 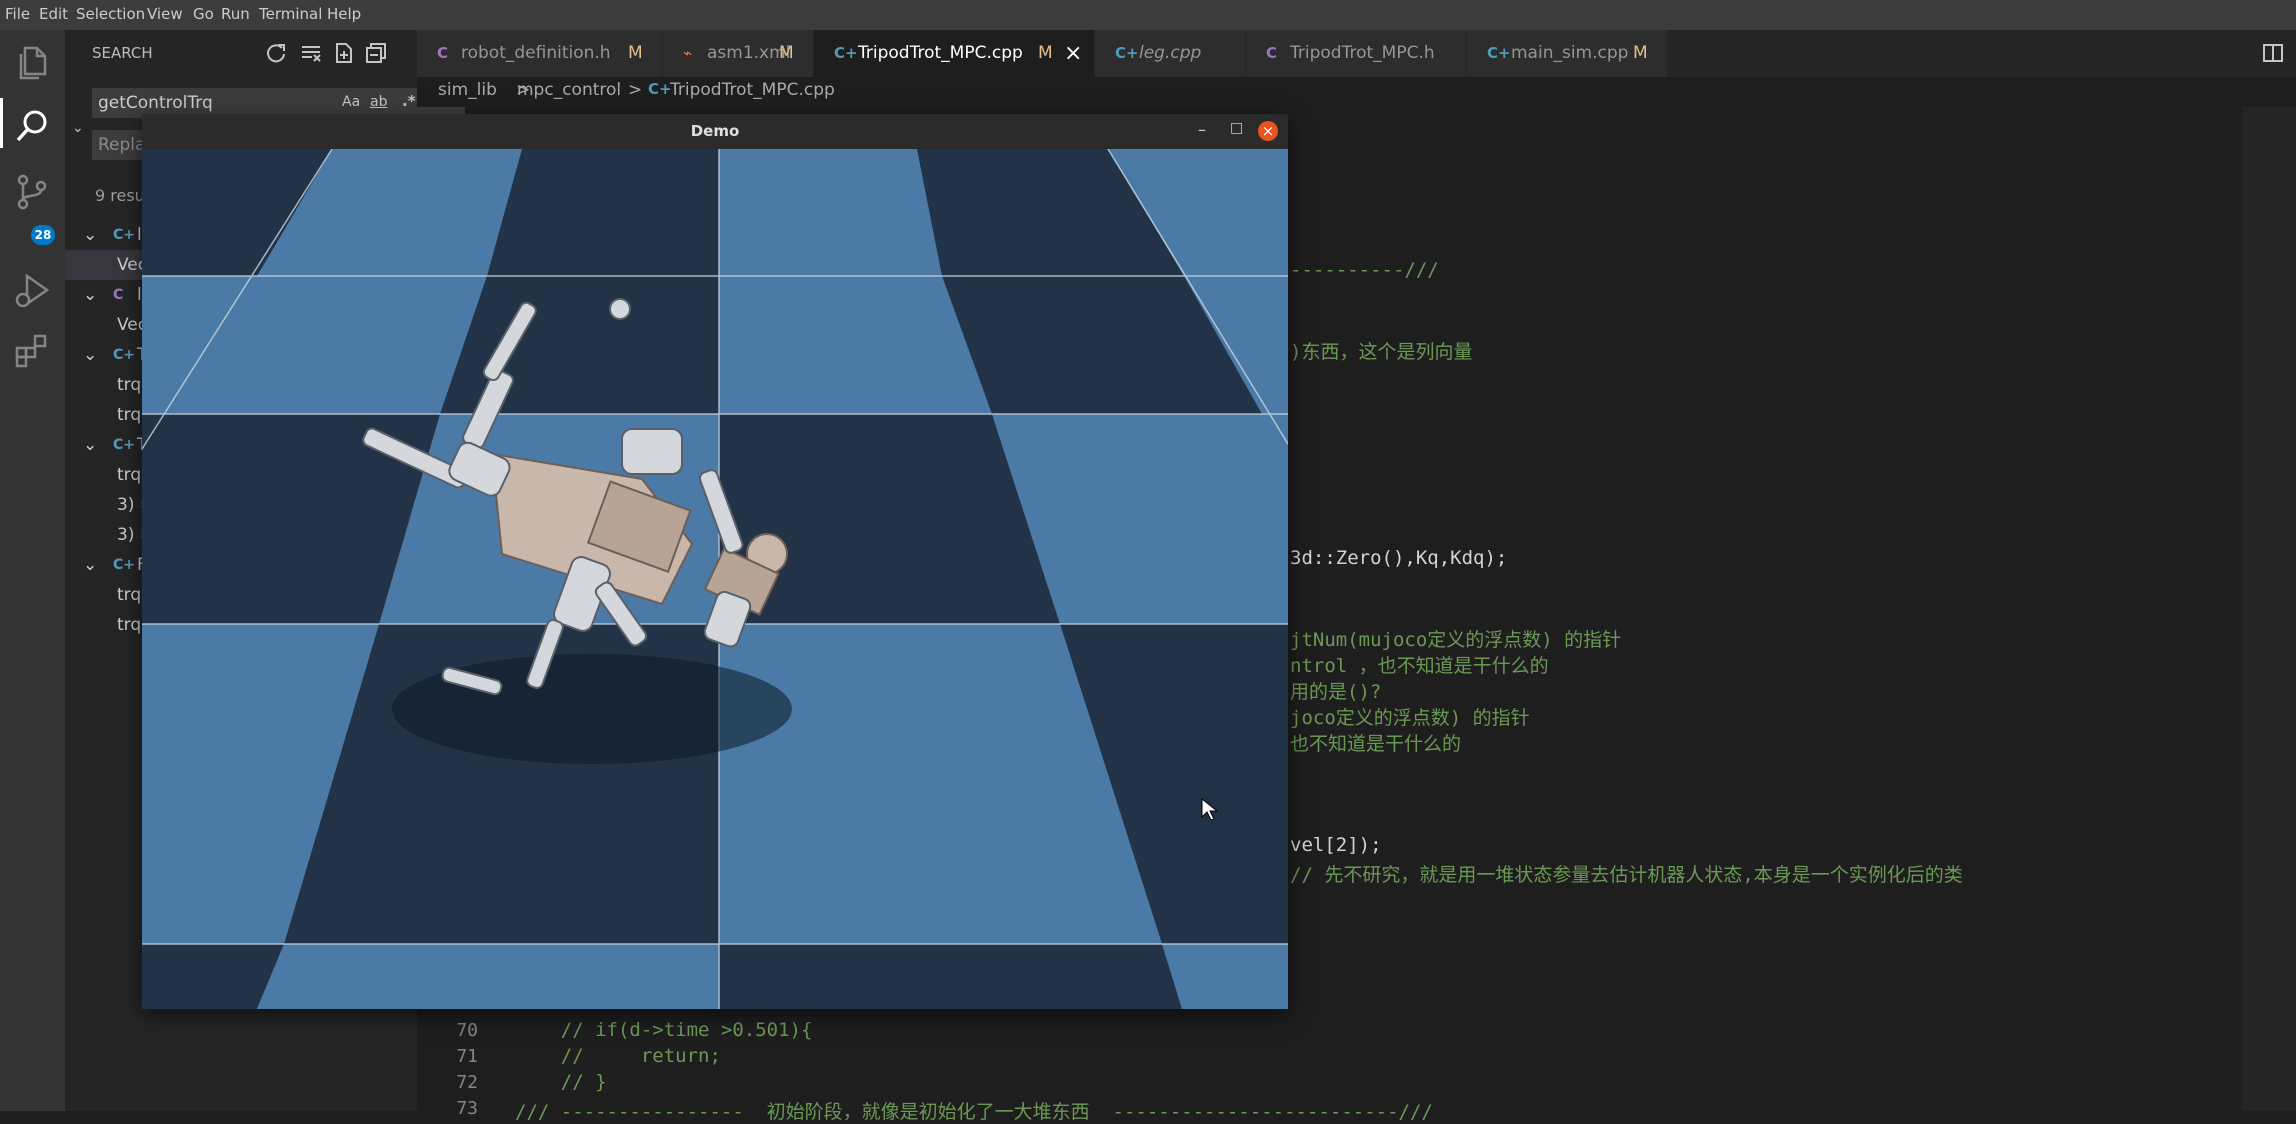 I want to click on split-icon, so click(x=2273, y=53).